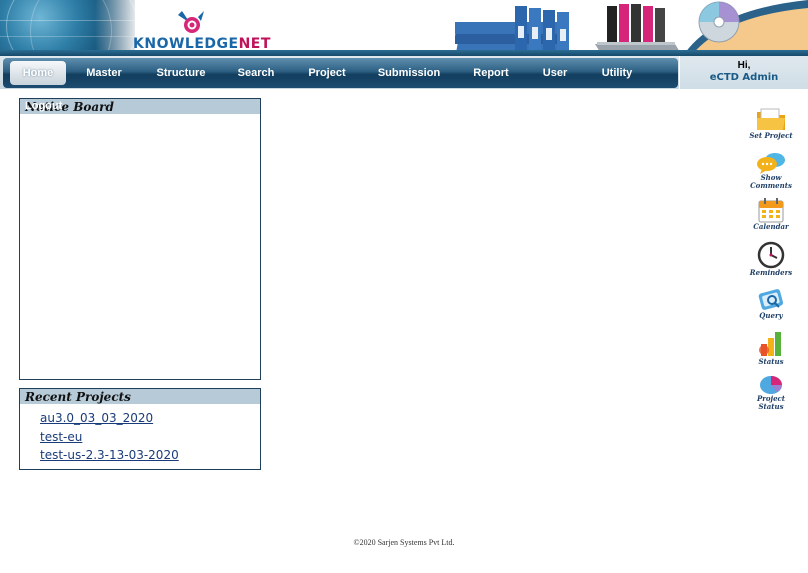 The height and width of the screenshot is (573, 808). I want to click on user-greeting: Hi, eCTD Admin, so click(744, 72).